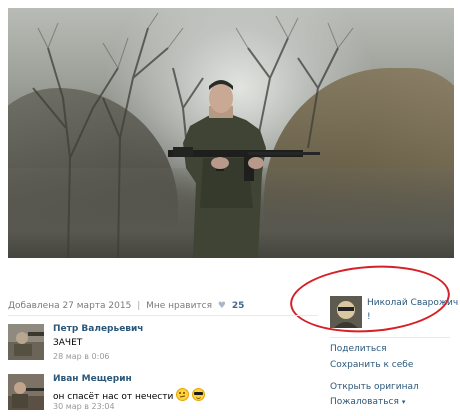 This screenshot has height=416, width=460. I want to click on added-date: Добавлена 27 марта 2015, so click(70, 306).